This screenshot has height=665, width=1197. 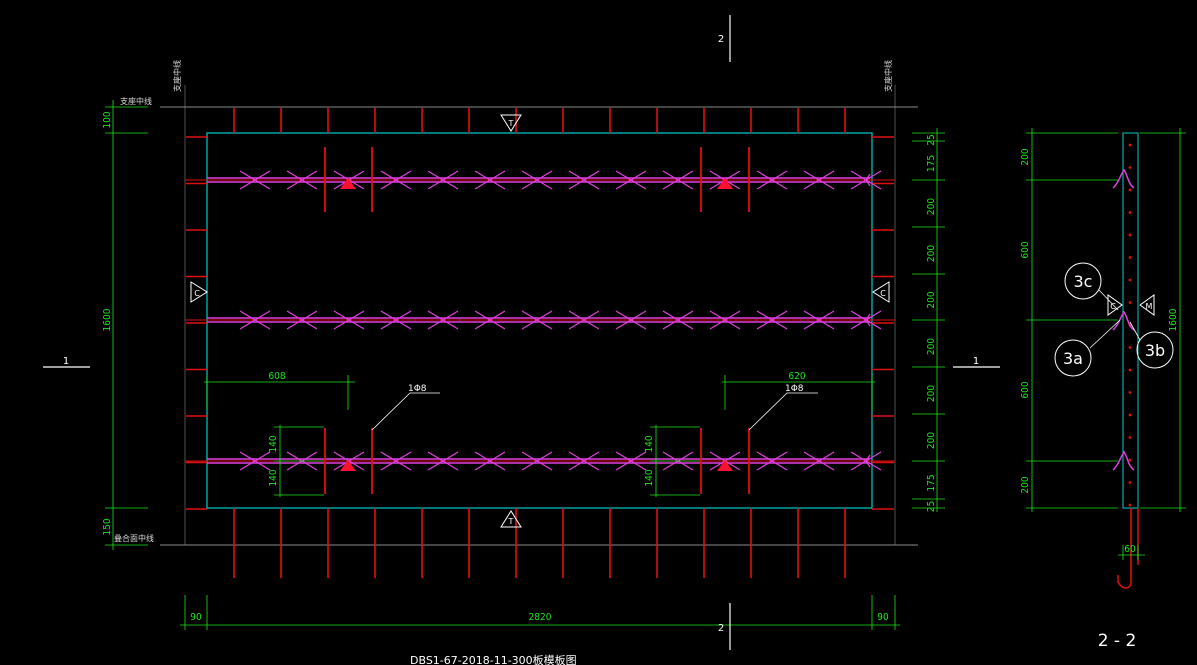 What do you see at coordinates (107, 526) in the screenshot?
I see `dim-left-bottom: 150` at bounding box center [107, 526].